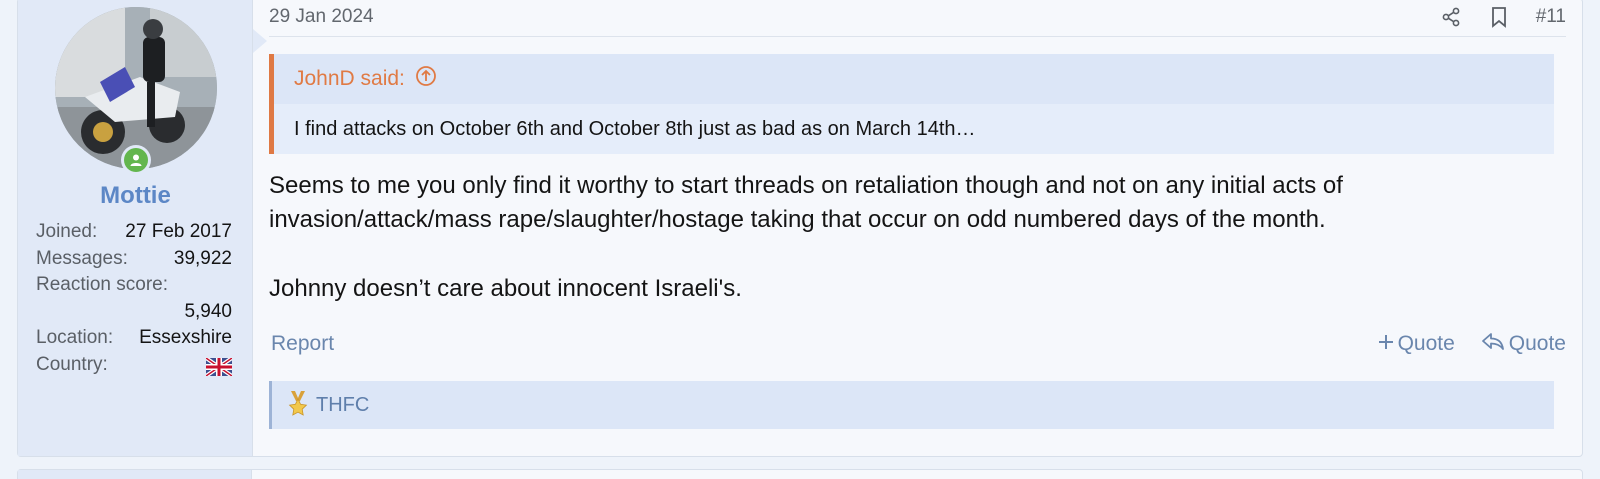 The height and width of the screenshot is (479, 1600). Describe the element at coordinates (219, 366) in the screenshot. I see `uk-flag-icon` at that location.